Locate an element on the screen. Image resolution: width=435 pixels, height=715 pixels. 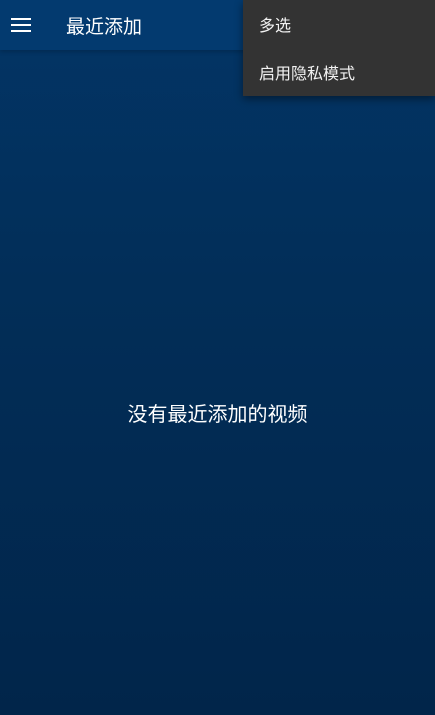
hamburger-menu-icon is located at coordinates (21, 25).